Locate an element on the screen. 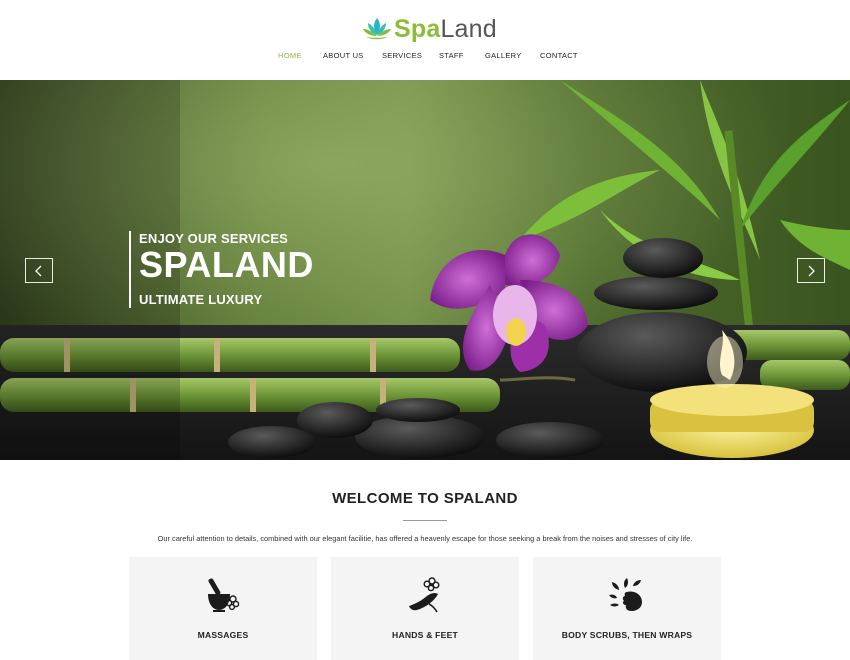 This screenshot has width=850, height=660. service-label: BODY SCRUBS, THEN WRAPS is located at coordinates (627, 635).